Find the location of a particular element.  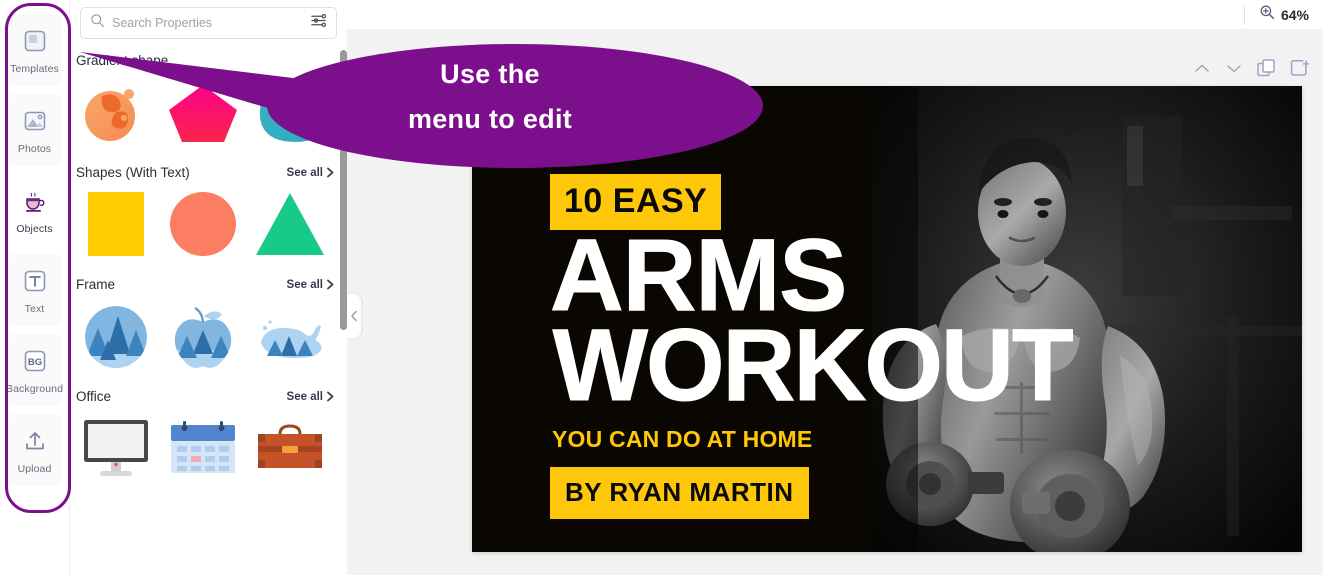

thumb-office-briefcase is located at coordinates (290, 449).